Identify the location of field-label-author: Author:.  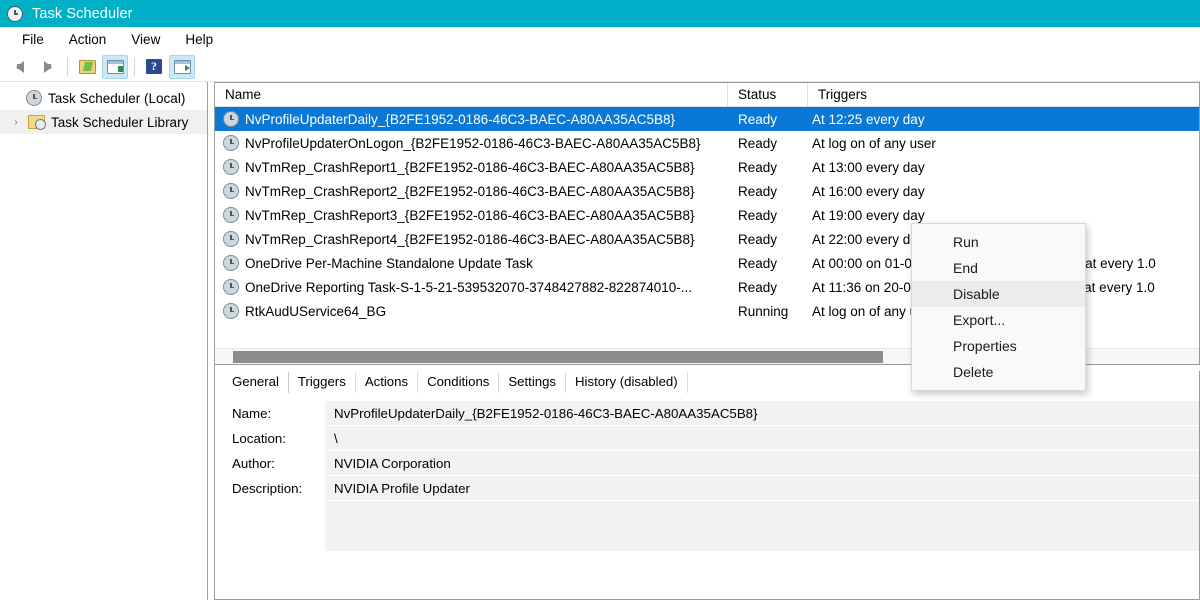
(253, 463).